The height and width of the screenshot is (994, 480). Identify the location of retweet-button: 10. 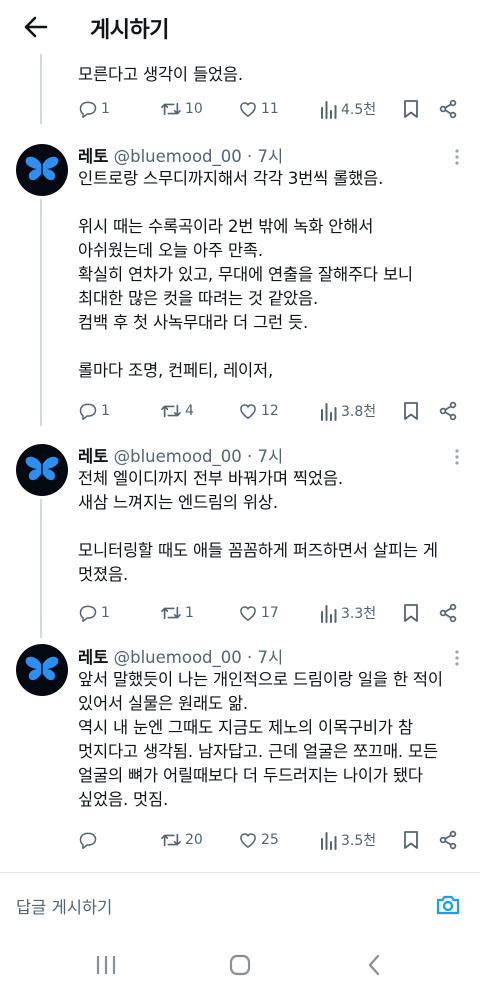
(181, 109).